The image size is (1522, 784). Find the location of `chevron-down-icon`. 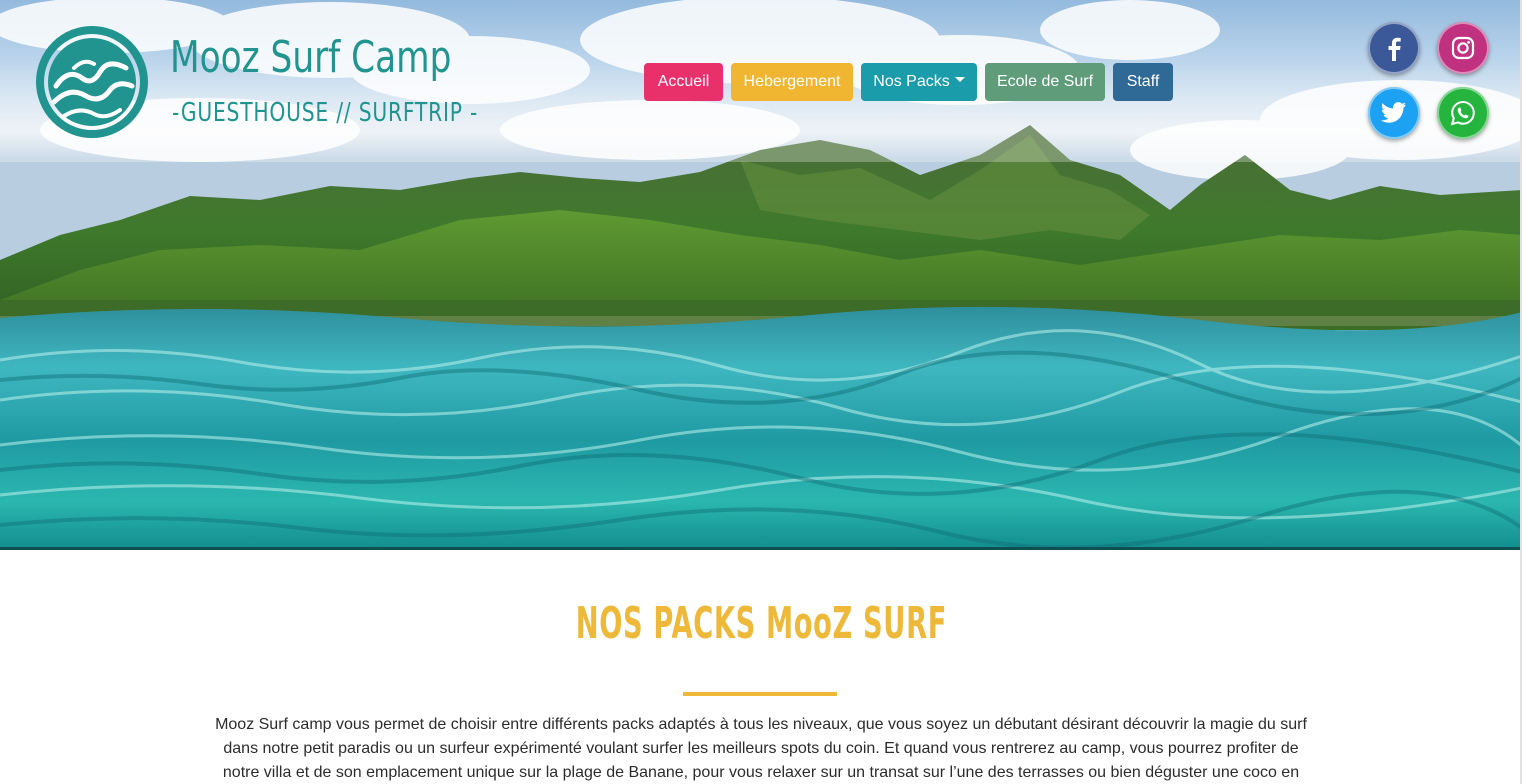

chevron-down-icon is located at coordinates (959, 80).